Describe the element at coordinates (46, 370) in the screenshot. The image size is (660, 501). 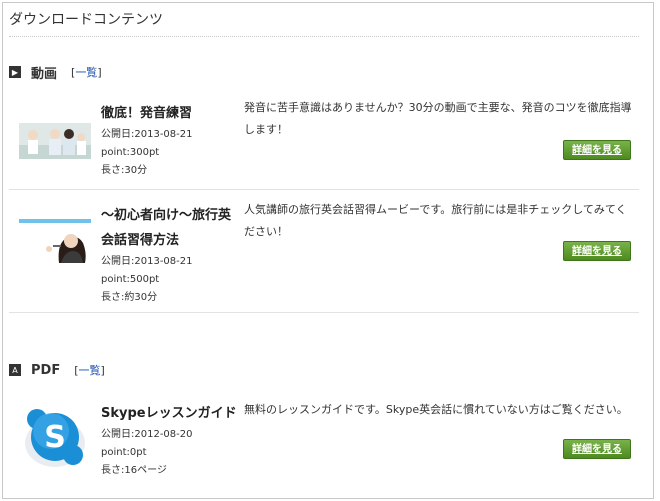
I see `section-title: PDF` at that location.